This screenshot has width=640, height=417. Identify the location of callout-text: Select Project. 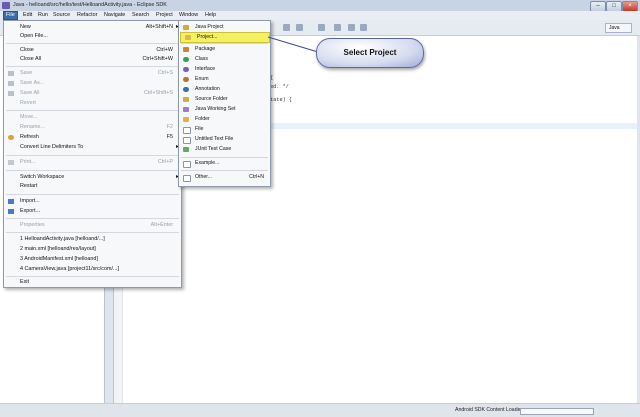
(370, 52).